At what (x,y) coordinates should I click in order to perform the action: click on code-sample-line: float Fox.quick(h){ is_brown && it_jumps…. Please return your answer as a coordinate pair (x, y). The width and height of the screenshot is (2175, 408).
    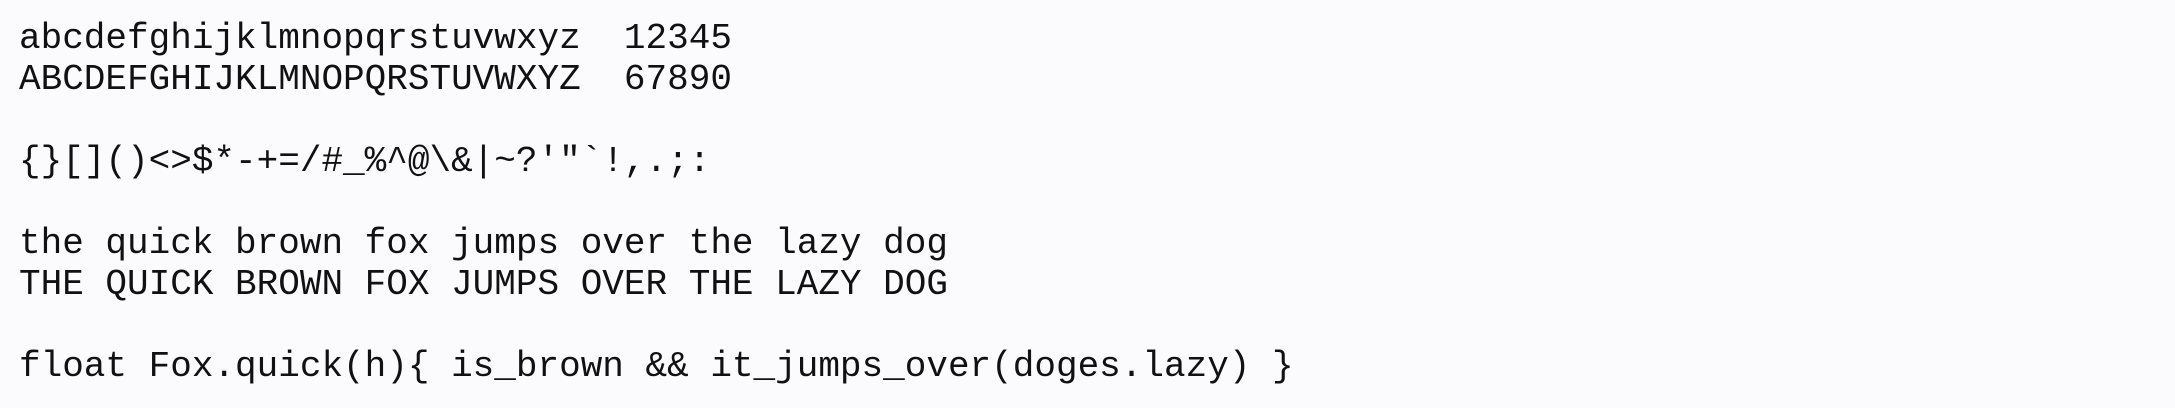
    Looking at the image, I should click on (656, 366).